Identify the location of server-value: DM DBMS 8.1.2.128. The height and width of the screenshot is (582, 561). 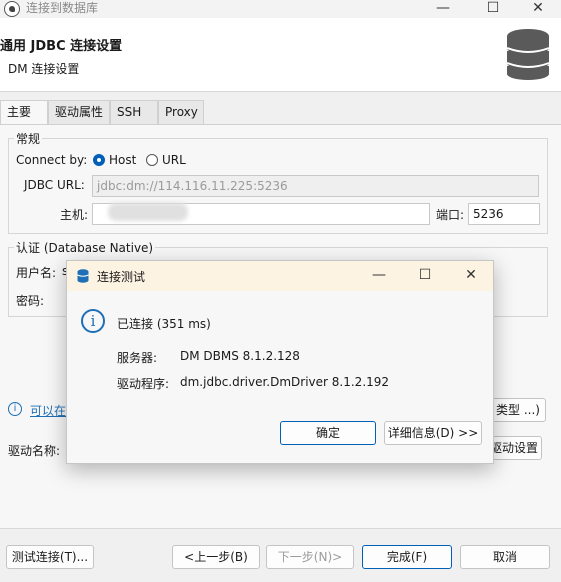
(240, 356).